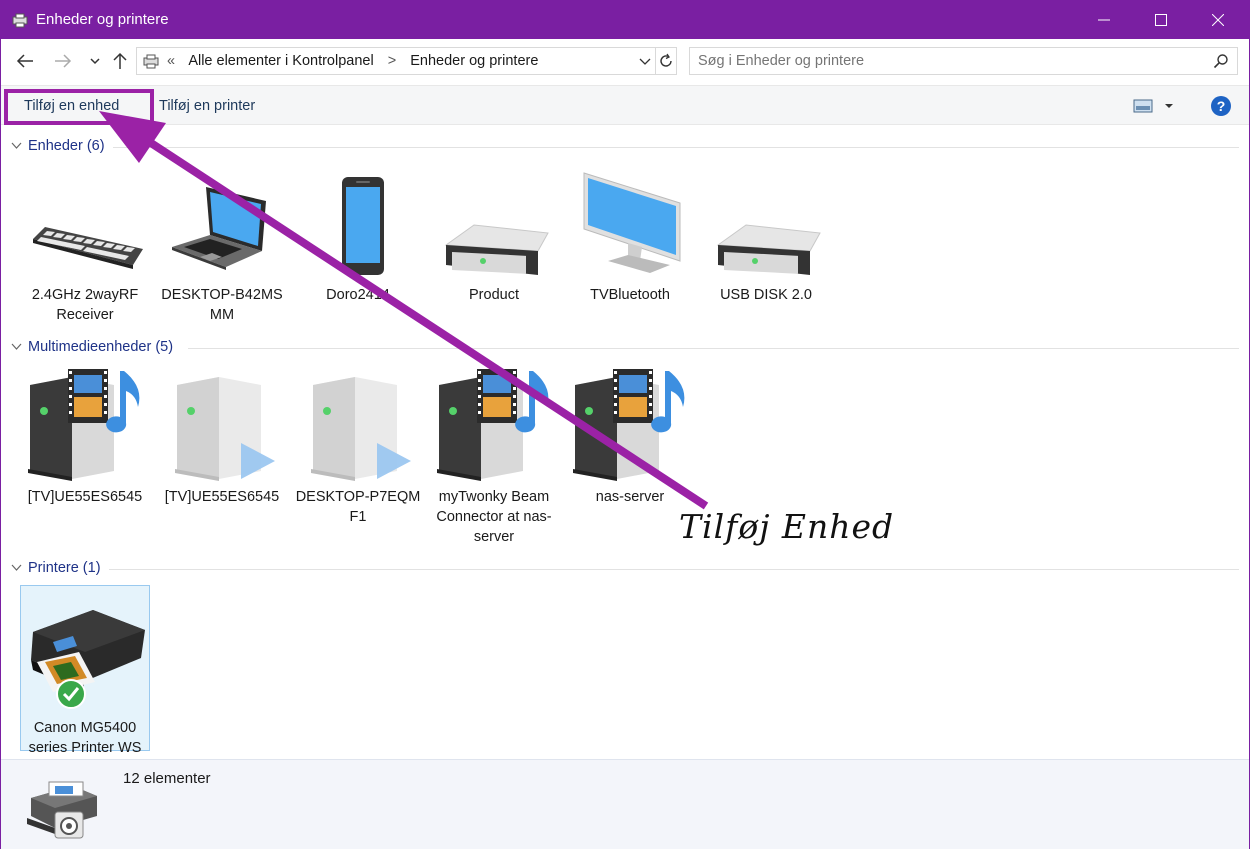  What do you see at coordinates (171, 61) in the screenshot?
I see `breadcrumb-overflow: «` at bounding box center [171, 61].